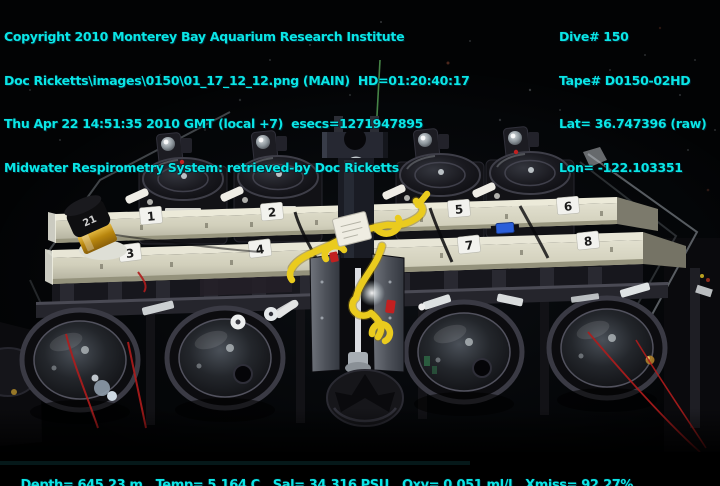  What do you see at coordinates (594, 36) in the screenshot?
I see `dive-number: Dive# 150` at bounding box center [594, 36].